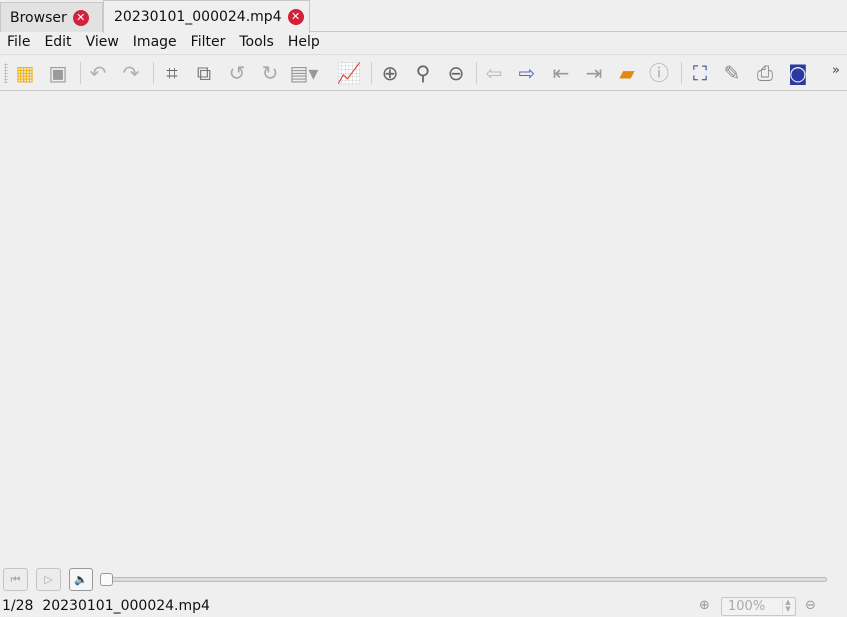 The image size is (847, 617). What do you see at coordinates (155, 42) in the screenshot?
I see `menu-image: Image` at bounding box center [155, 42].